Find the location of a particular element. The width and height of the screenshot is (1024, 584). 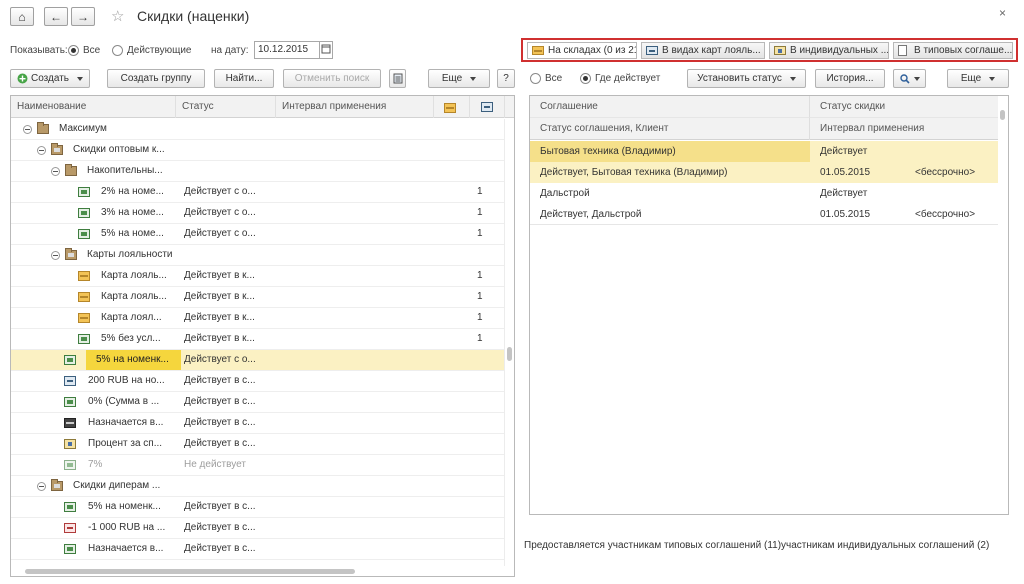

row-name: Максимум is located at coordinates (83, 128).